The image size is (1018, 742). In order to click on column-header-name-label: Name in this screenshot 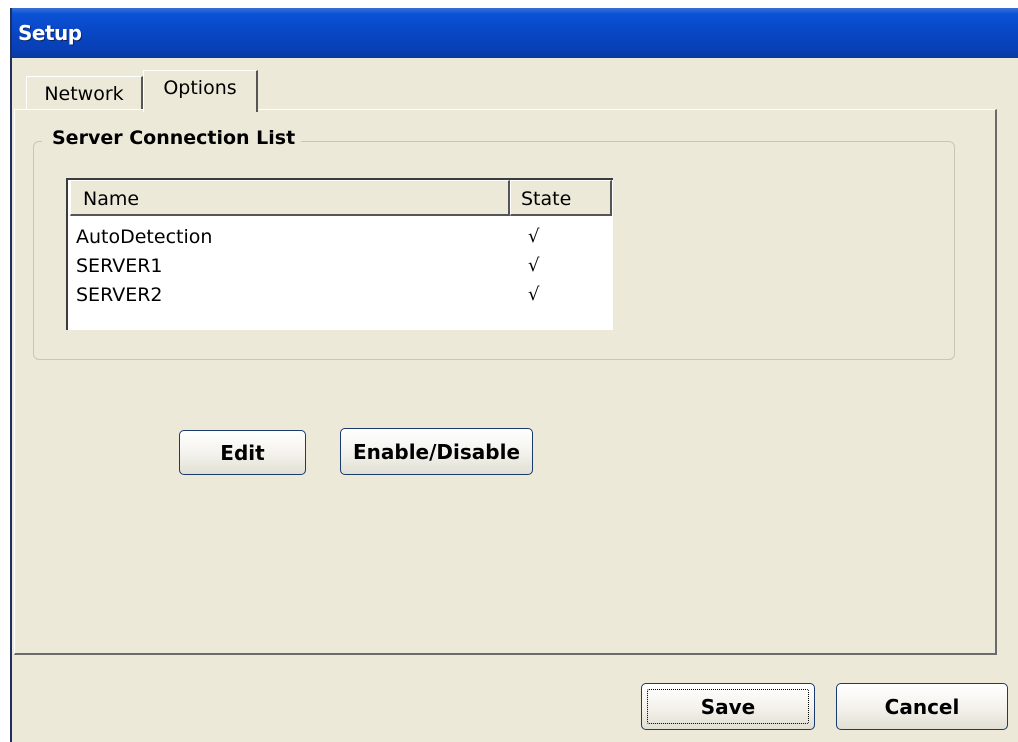, I will do `click(111, 199)`.